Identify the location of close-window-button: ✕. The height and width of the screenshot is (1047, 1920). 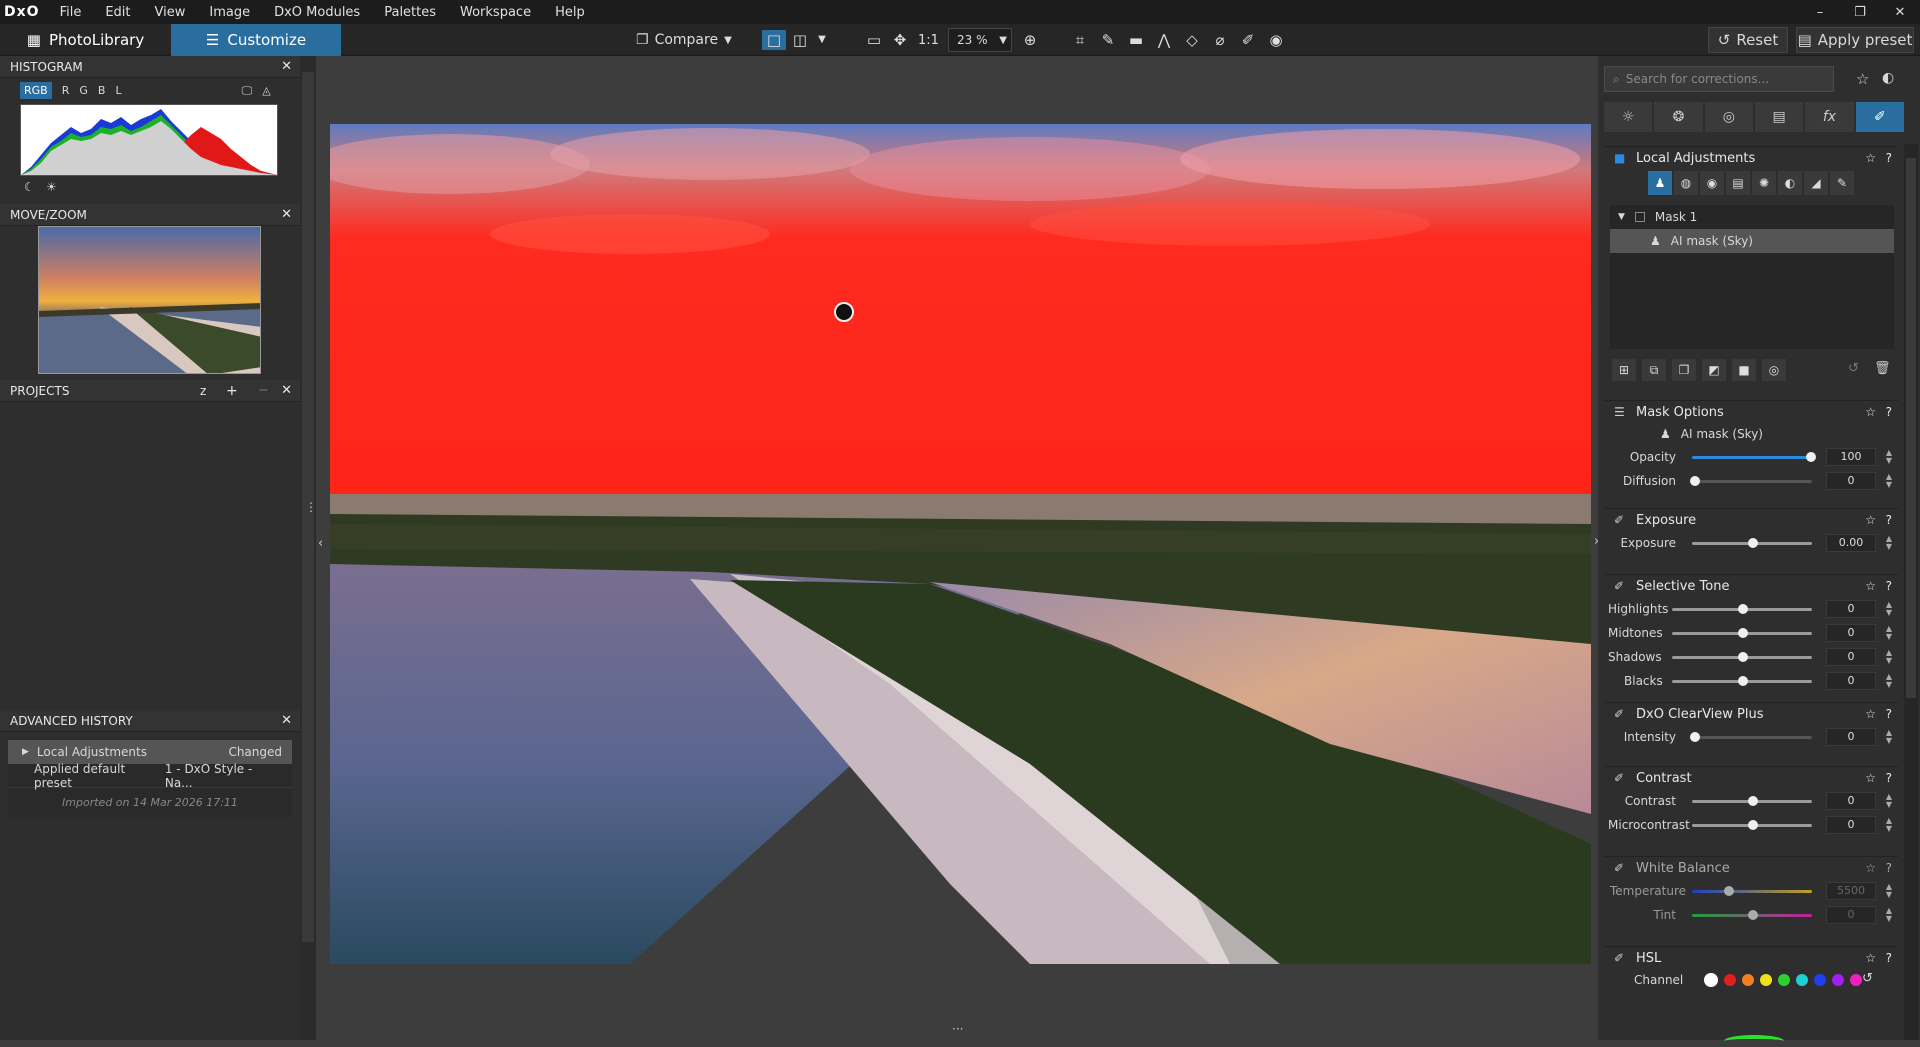
(1900, 12).